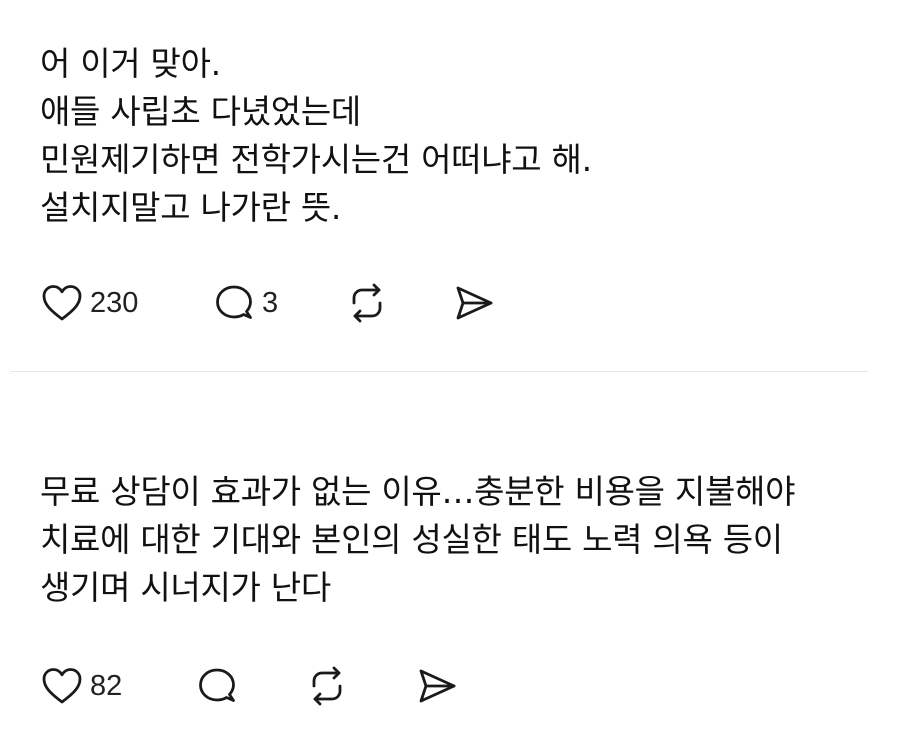  I want to click on reply-button, so click(250, 686).